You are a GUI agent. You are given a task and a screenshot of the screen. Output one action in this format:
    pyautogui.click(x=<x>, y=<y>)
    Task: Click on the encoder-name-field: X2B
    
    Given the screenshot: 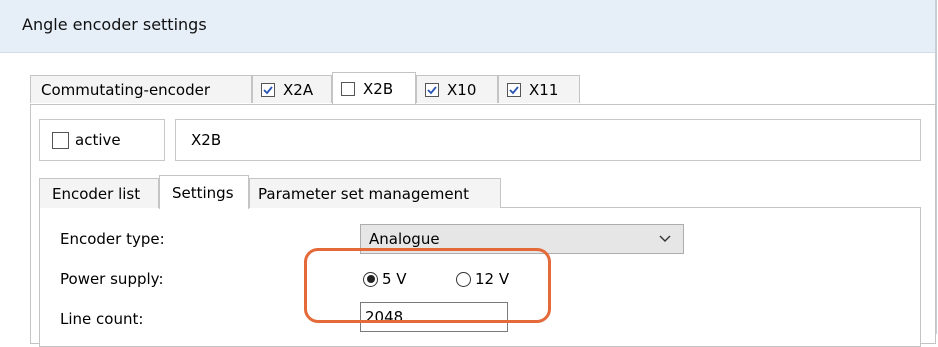 What is the action you would take?
    pyautogui.click(x=548, y=140)
    